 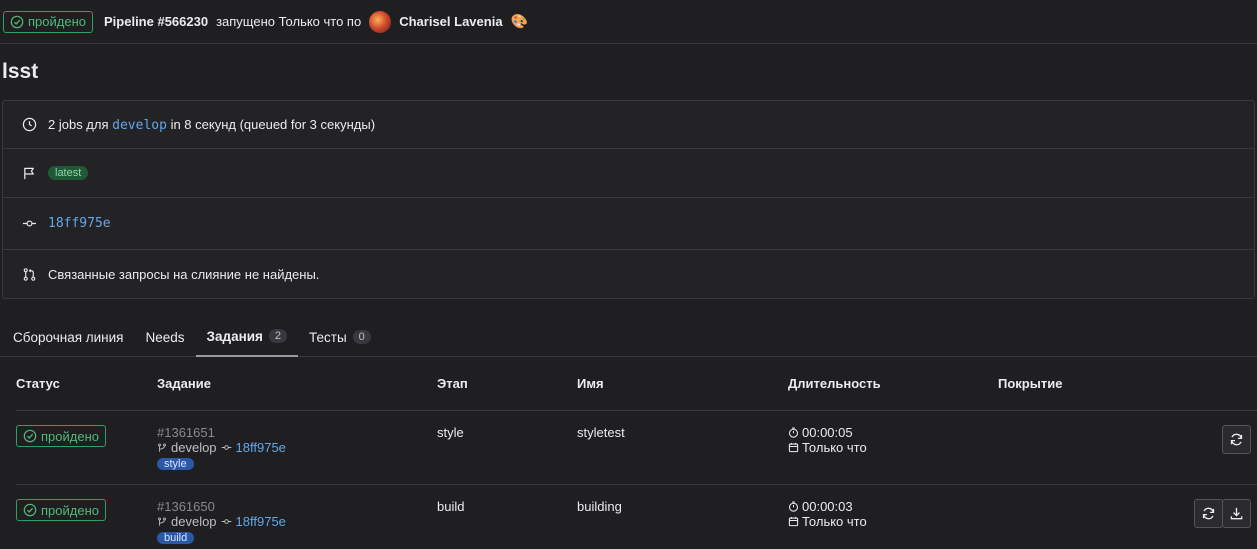 What do you see at coordinates (289, 21) in the screenshot?
I see `pipeline-trigger-text: запущено Только что по` at bounding box center [289, 21].